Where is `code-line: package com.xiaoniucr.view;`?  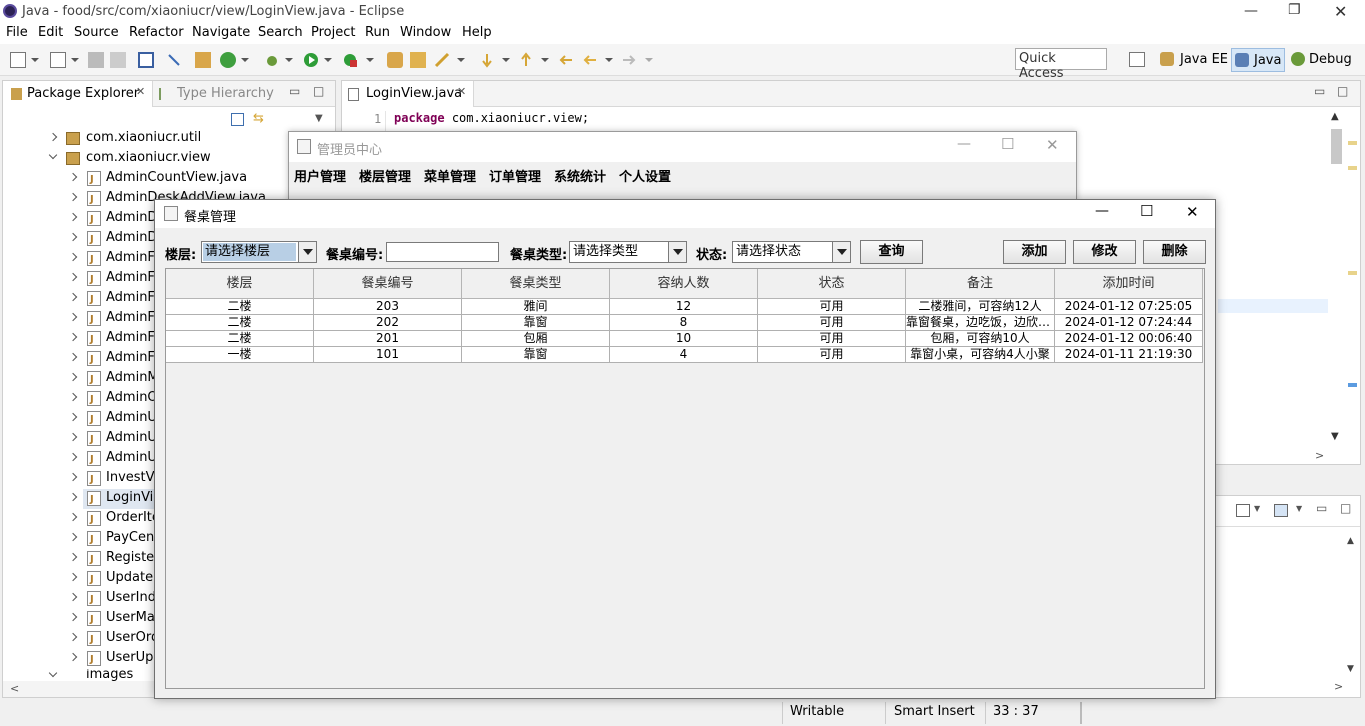 code-line: package com.xiaoniucr.view; is located at coordinates (491, 118).